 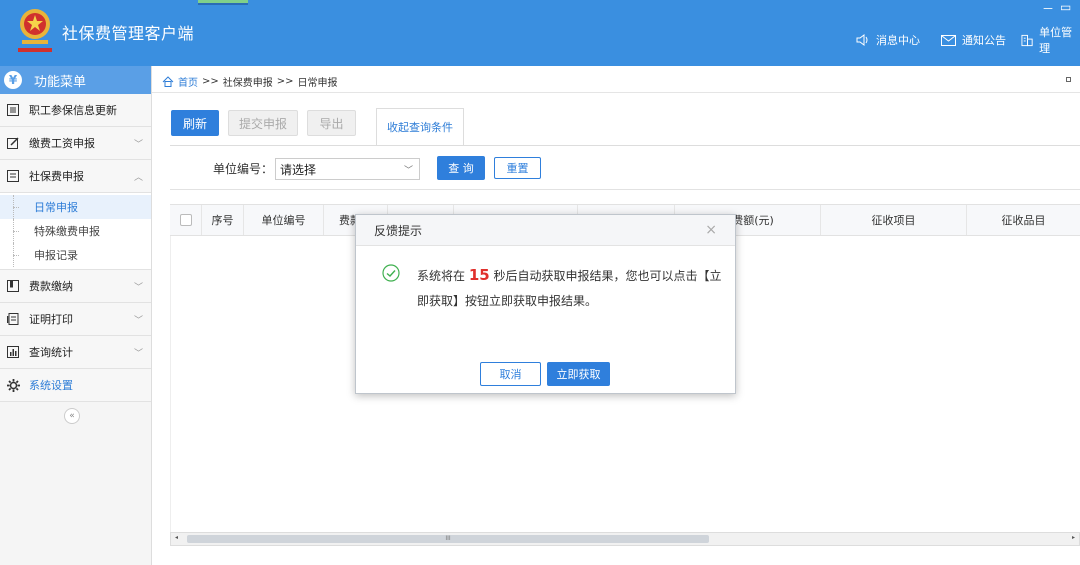 I want to click on national-emblem-icon, so click(x=35, y=30).